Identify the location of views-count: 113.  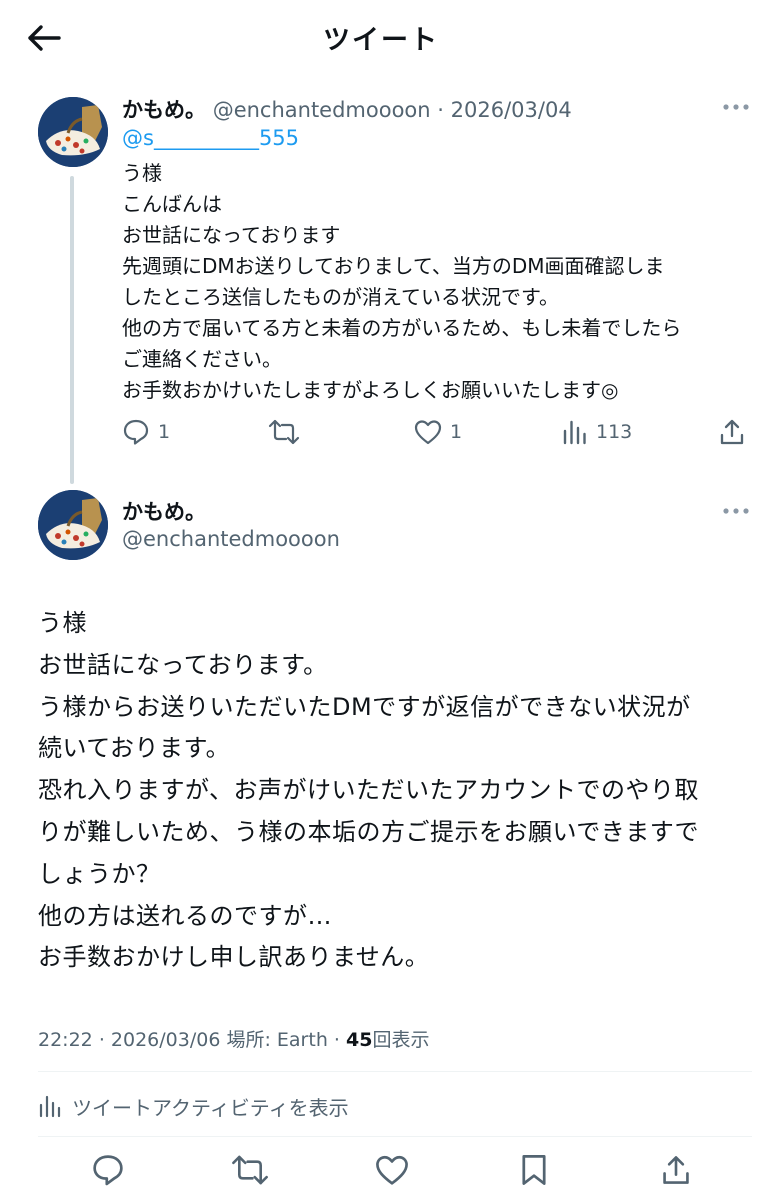
(614, 432).